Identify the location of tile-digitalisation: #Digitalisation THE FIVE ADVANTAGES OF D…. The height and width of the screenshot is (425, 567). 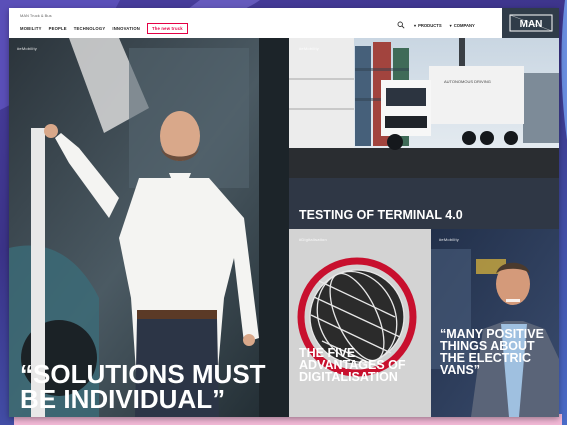
(360, 323).